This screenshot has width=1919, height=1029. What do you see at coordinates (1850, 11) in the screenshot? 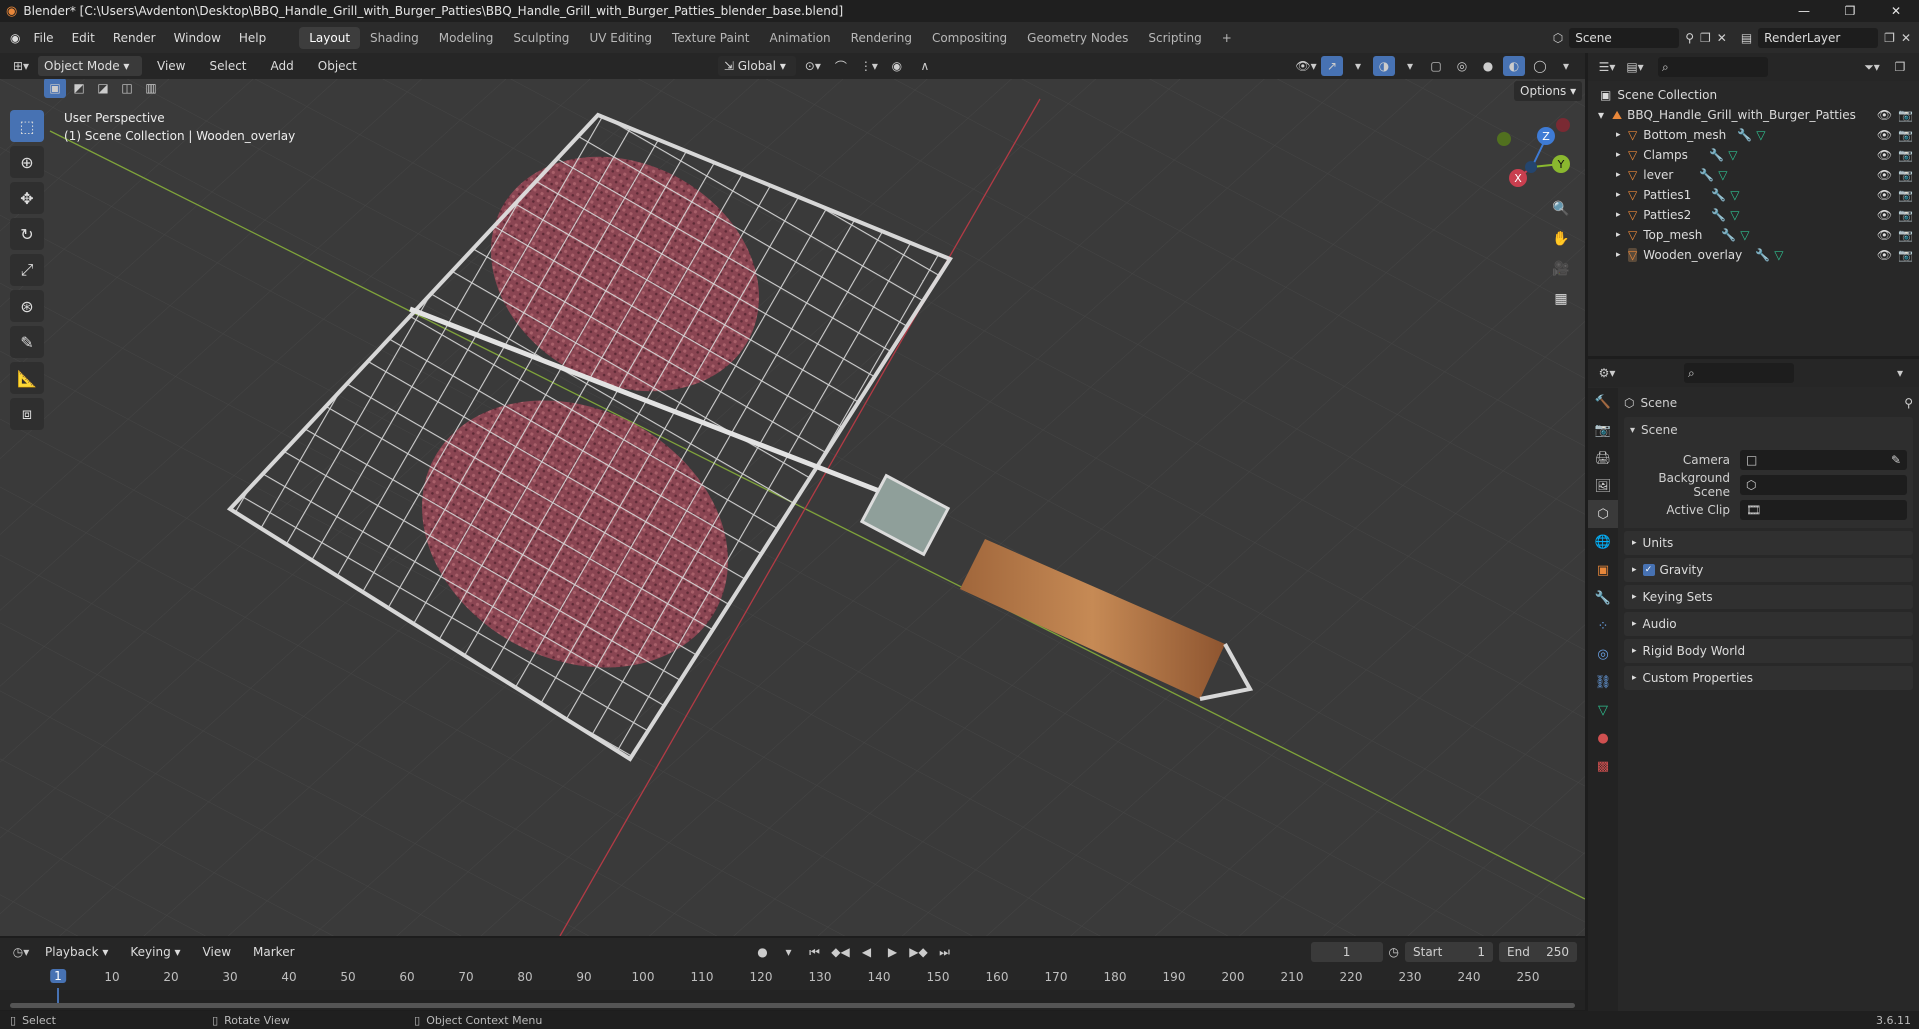
I see `maximize-icon: ❐` at bounding box center [1850, 11].